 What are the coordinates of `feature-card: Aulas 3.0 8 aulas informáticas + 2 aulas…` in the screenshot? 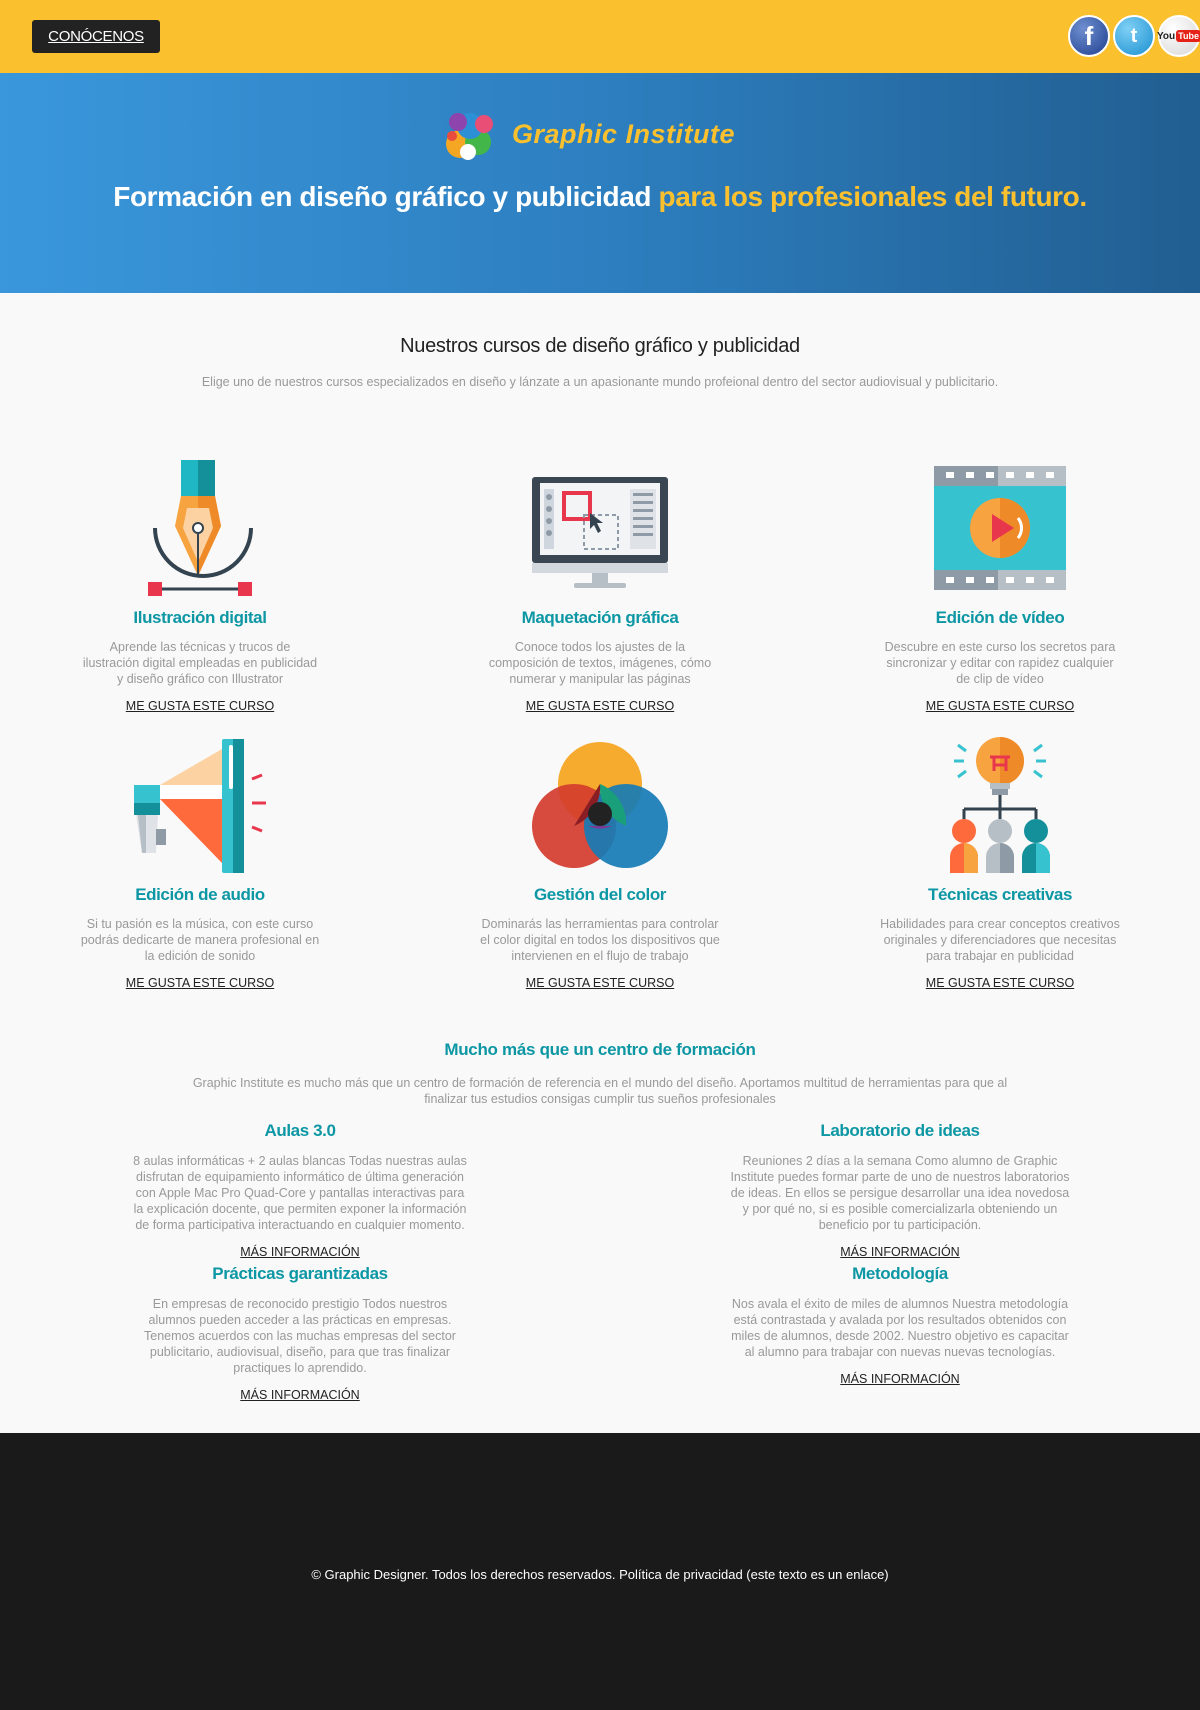 It's located at (300, 1190).